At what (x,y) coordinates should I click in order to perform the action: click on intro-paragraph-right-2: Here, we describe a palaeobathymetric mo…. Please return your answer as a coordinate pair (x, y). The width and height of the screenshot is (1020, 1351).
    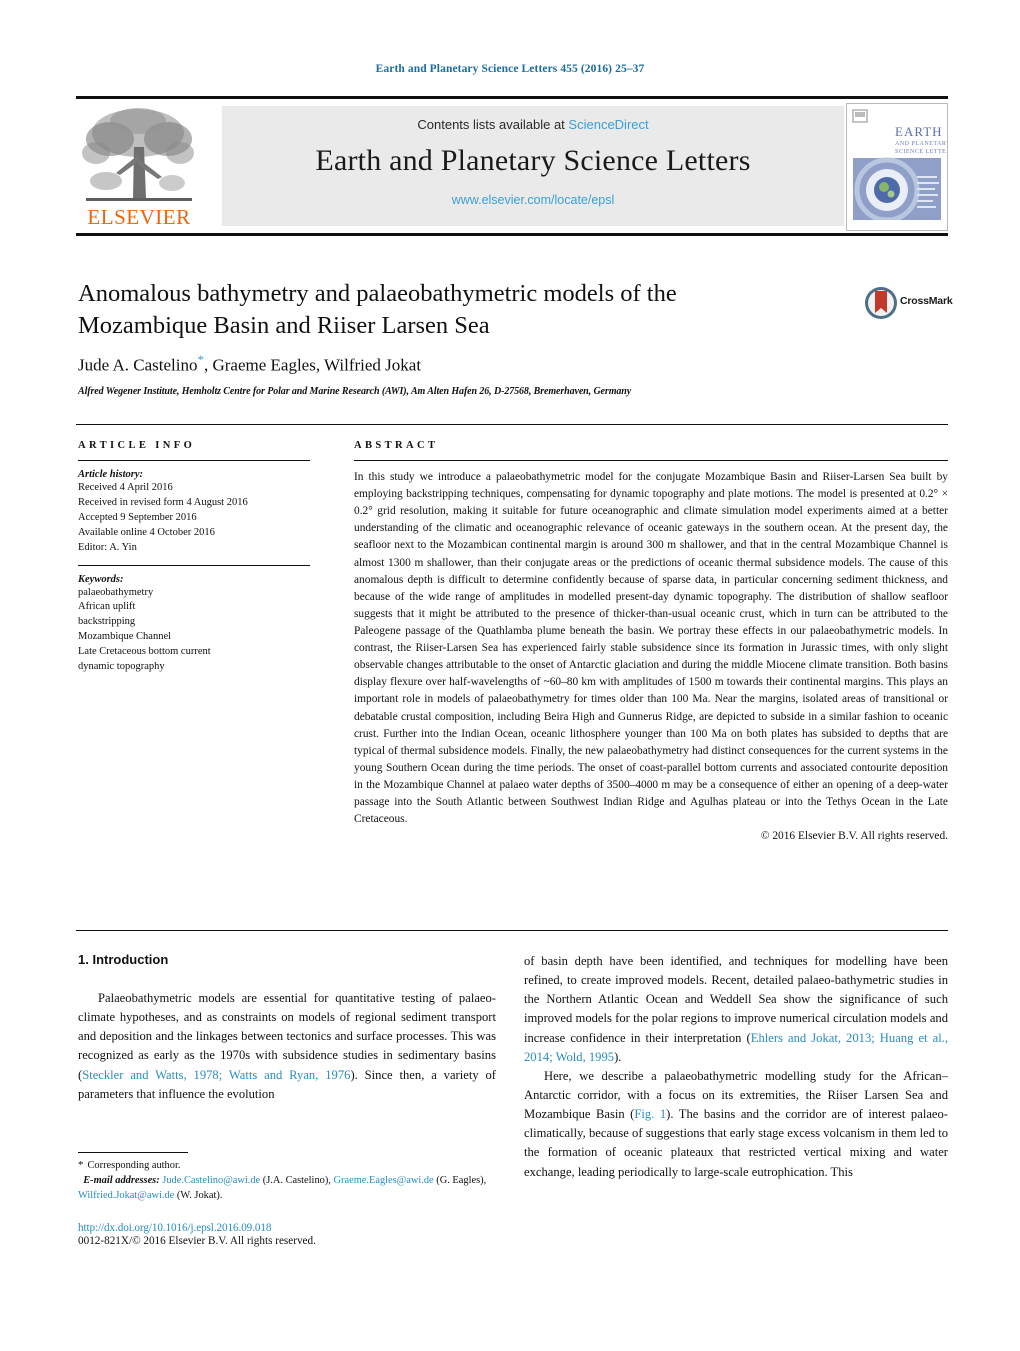
    Looking at the image, I should click on (736, 1124).